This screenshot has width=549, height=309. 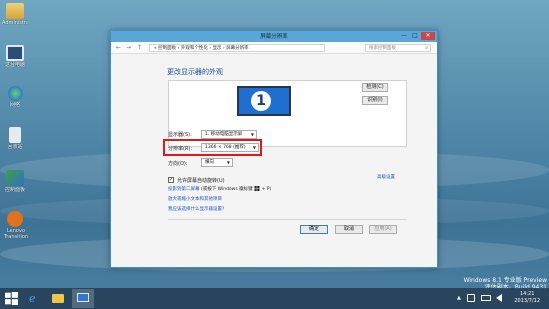 What do you see at coordinates (201, 181) in the screenshot?
I see `auto-rotate-label: 允许屏幕自动旋转(U)` at bounding box center [201, 181].